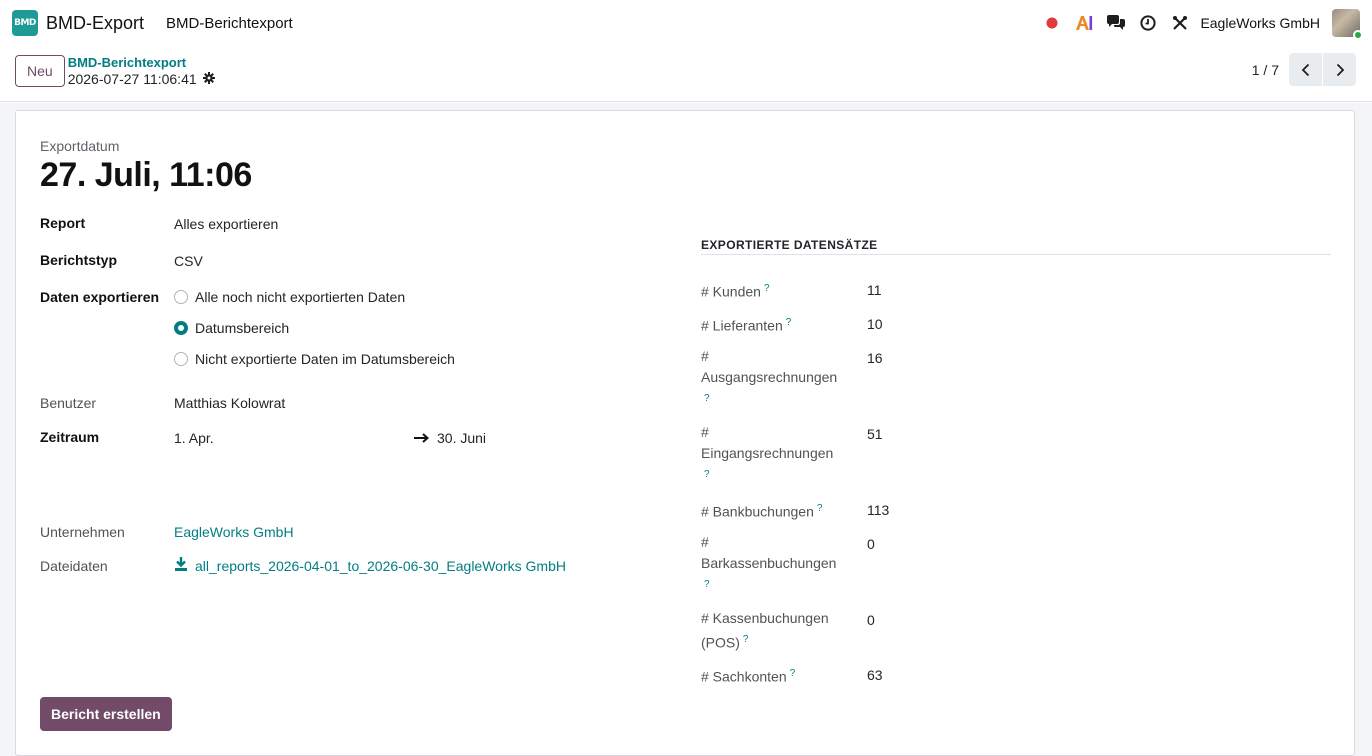  I want to click on pager-next-button, so click(1339, 69).